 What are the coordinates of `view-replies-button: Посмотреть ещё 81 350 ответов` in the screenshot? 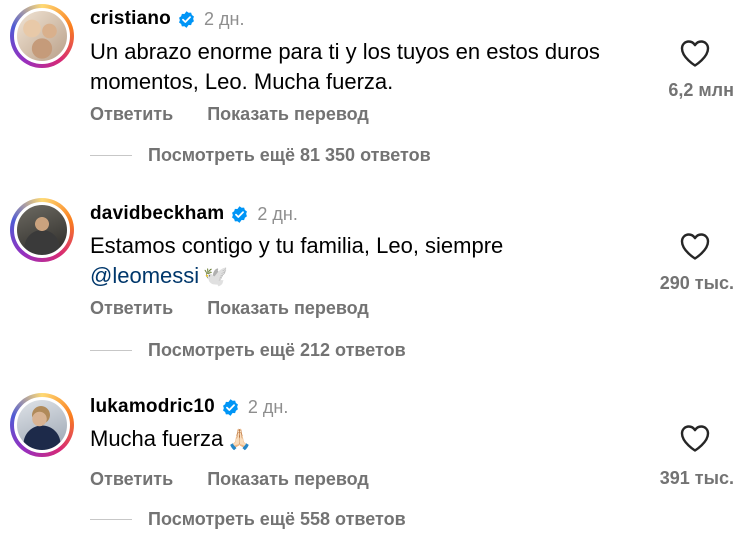 It's located at (260, 155).